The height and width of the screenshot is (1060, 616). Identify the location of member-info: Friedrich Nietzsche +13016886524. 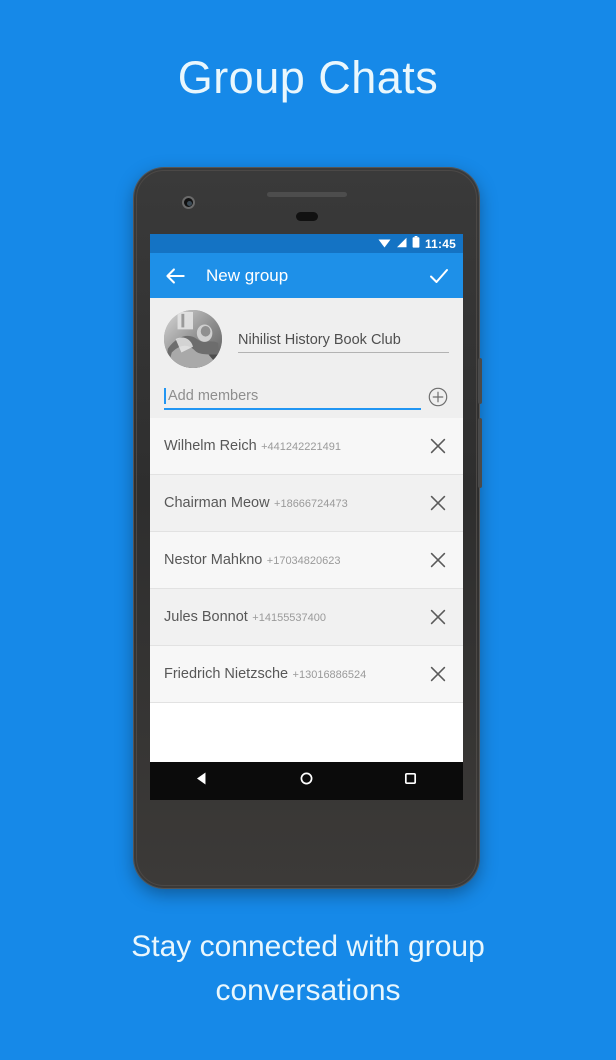
(295, 674).